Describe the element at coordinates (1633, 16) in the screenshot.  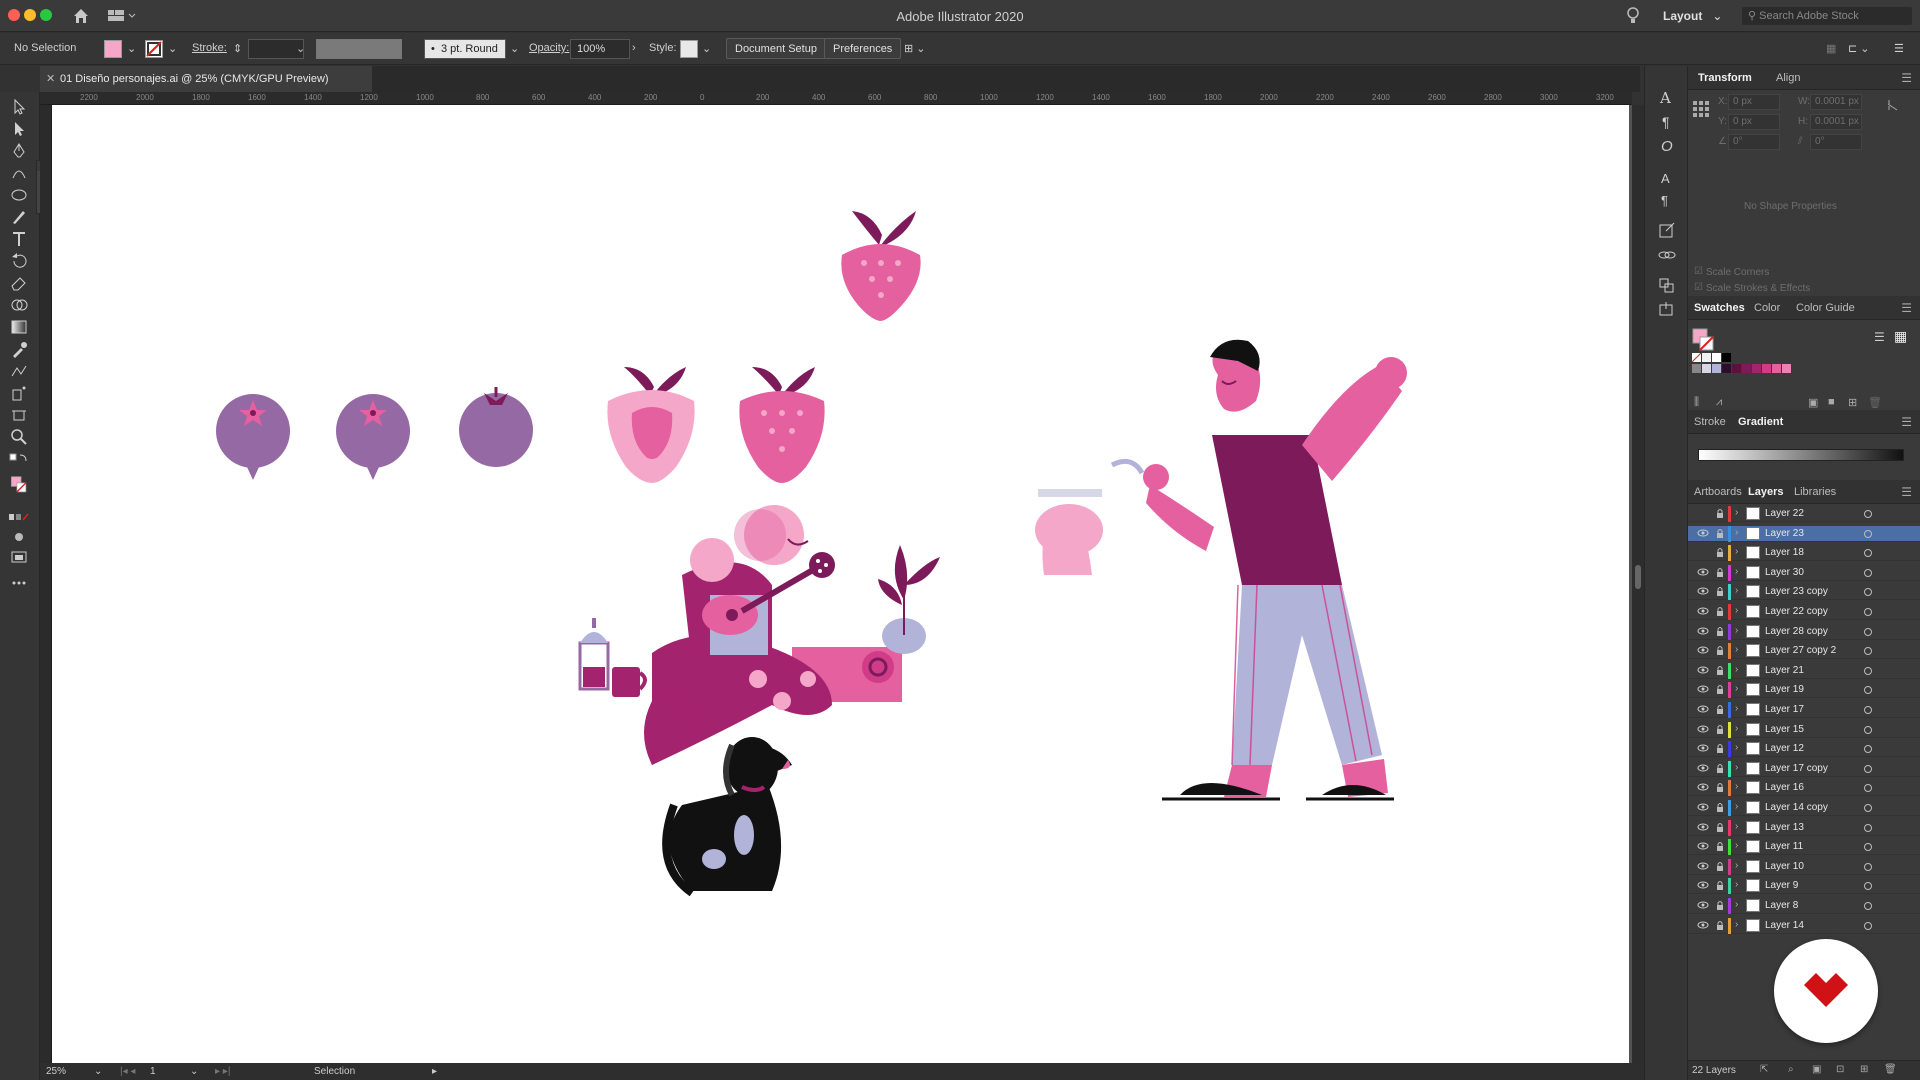
I see `lightbulb-icon` at that location.